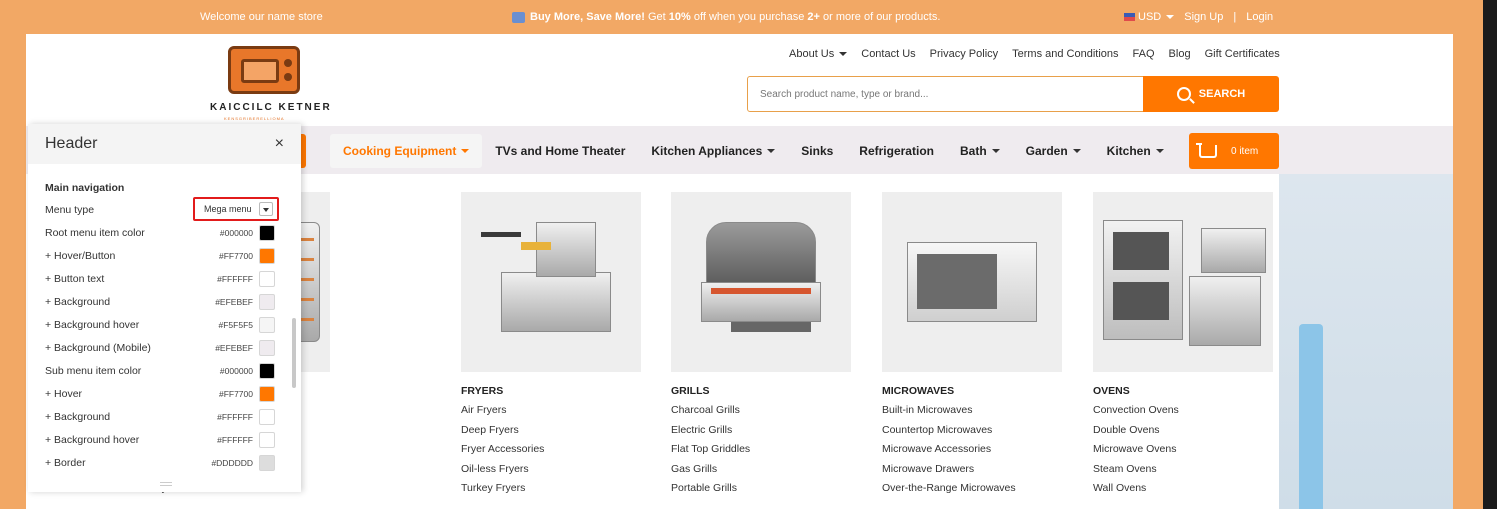 The image size is (1497, 509). What do you see at coordinates (888, 54) in the screenshot?
I see `header-link-contact: Contact Us` at bounding box center [888, 54].